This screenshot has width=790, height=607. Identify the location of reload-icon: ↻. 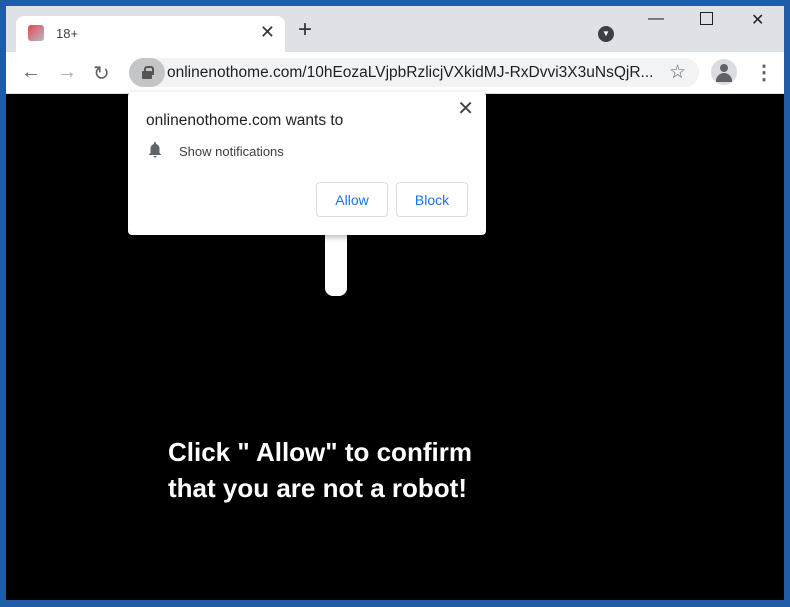
(101, 73).